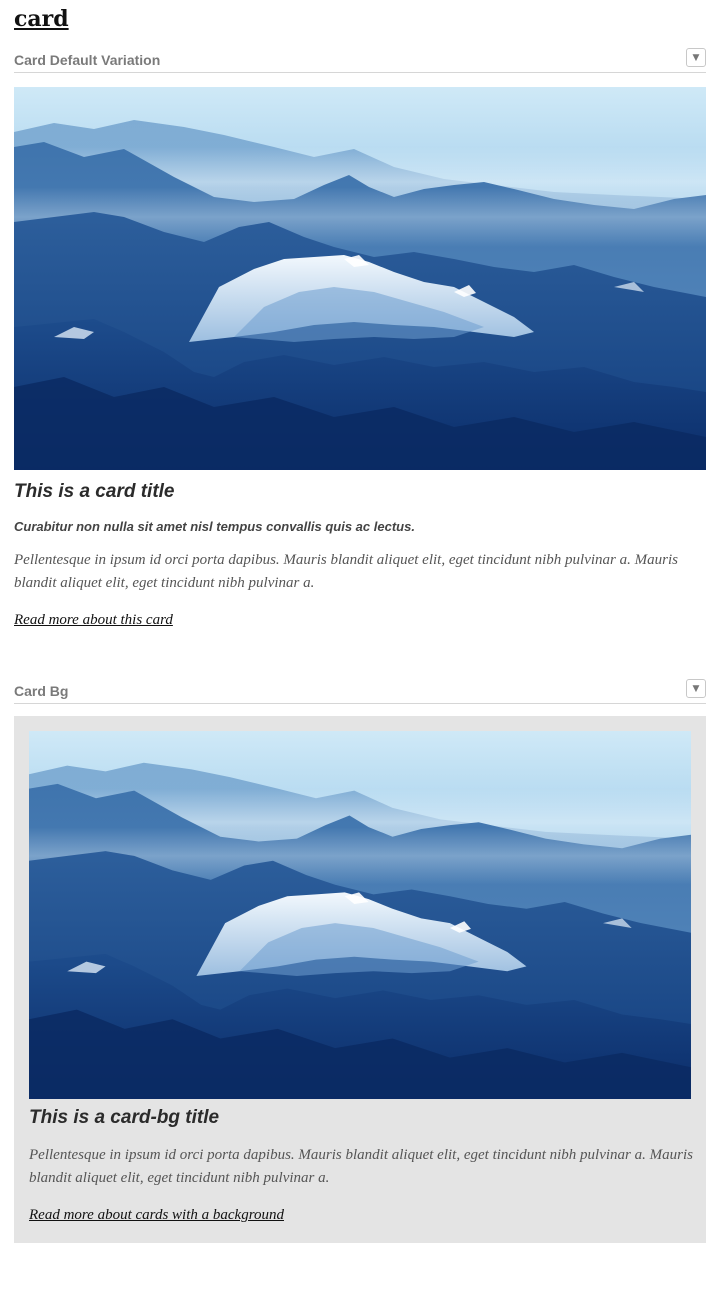 The width and height of the screenshot is (720, 1301). I want to click on page-title: card, so click(41, 19).